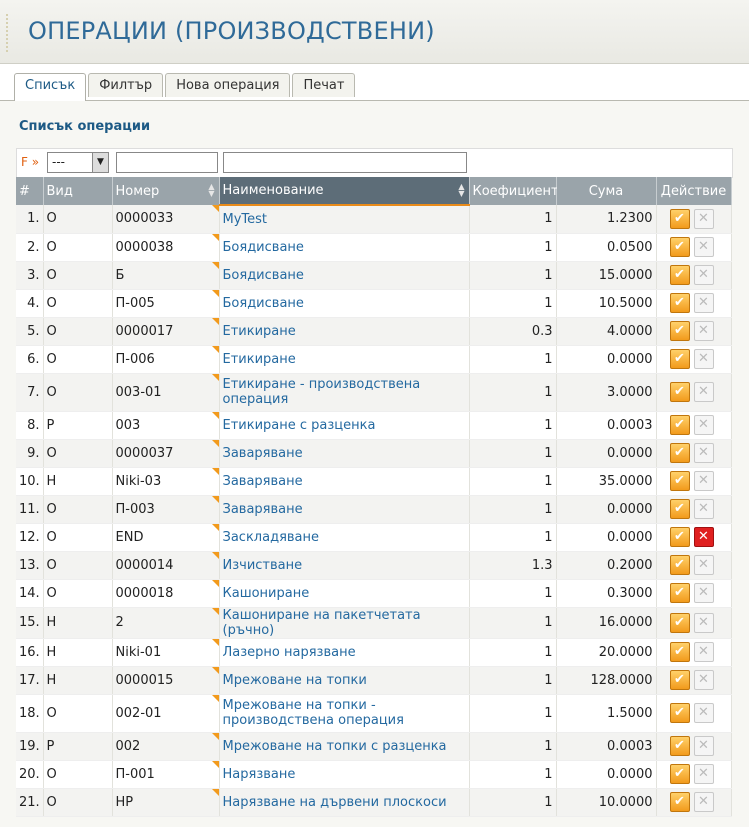 This screenshot has height=827, width=749. What do you see at coordinates (78, 162) in the screenshot?
I see `type-filter-select: --- ▼` at bounding box center [78, 162].